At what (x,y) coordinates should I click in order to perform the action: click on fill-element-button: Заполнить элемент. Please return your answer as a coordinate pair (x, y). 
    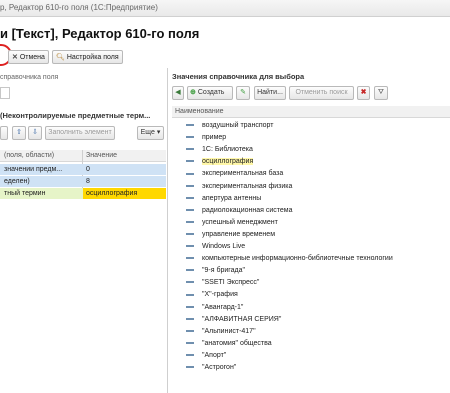
    Looking at the image, I should click on (80, 133).